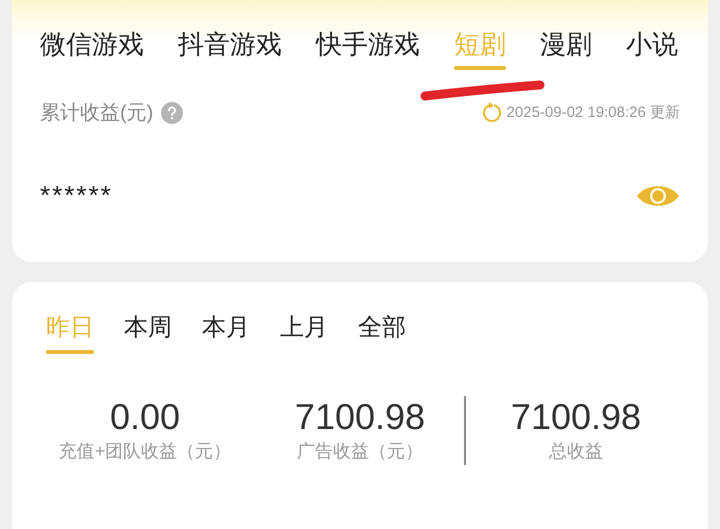 The image size is (720, 529). What do you see at coordinates (226, 328) in the screenshot?
I see `period-tab: 本月` at bounding box center [226, 328].